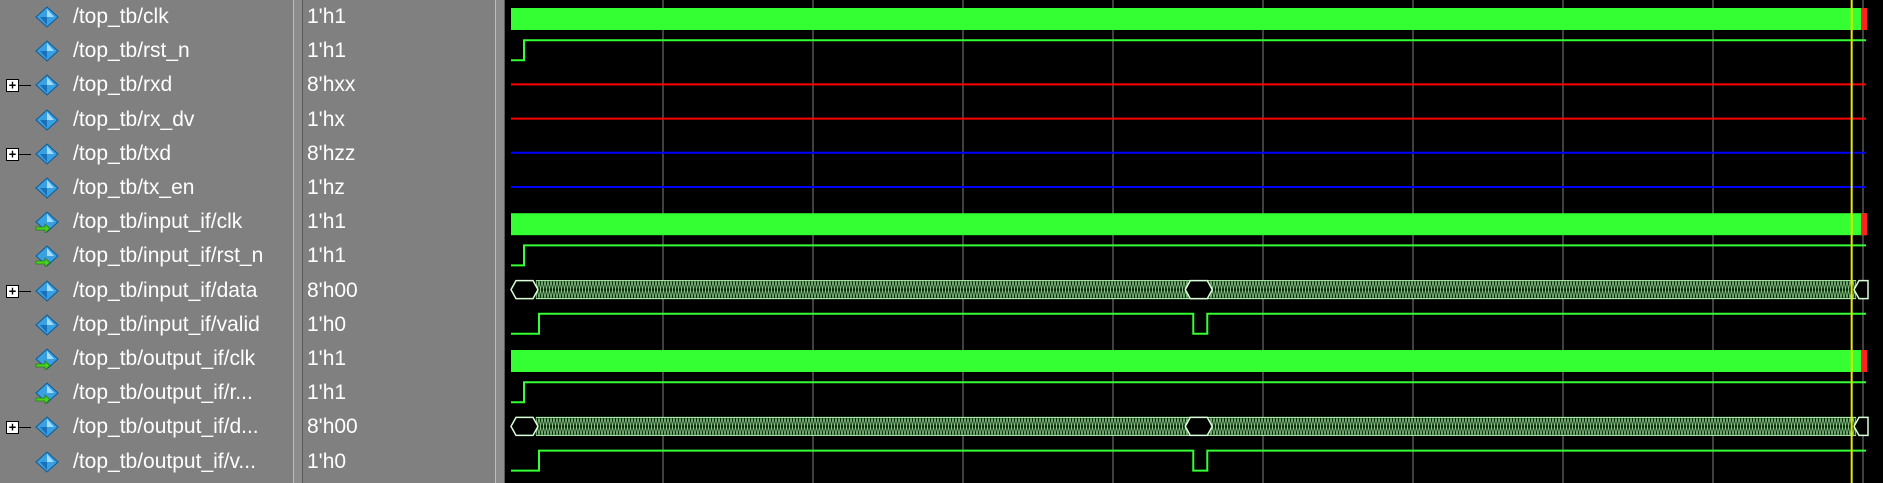 This screenshot has width=1883, height=483. What do you see at coordinates (326, 119) in the screenshot?
I see `signal-value: 1'hx` at bounding box center [326, 119].